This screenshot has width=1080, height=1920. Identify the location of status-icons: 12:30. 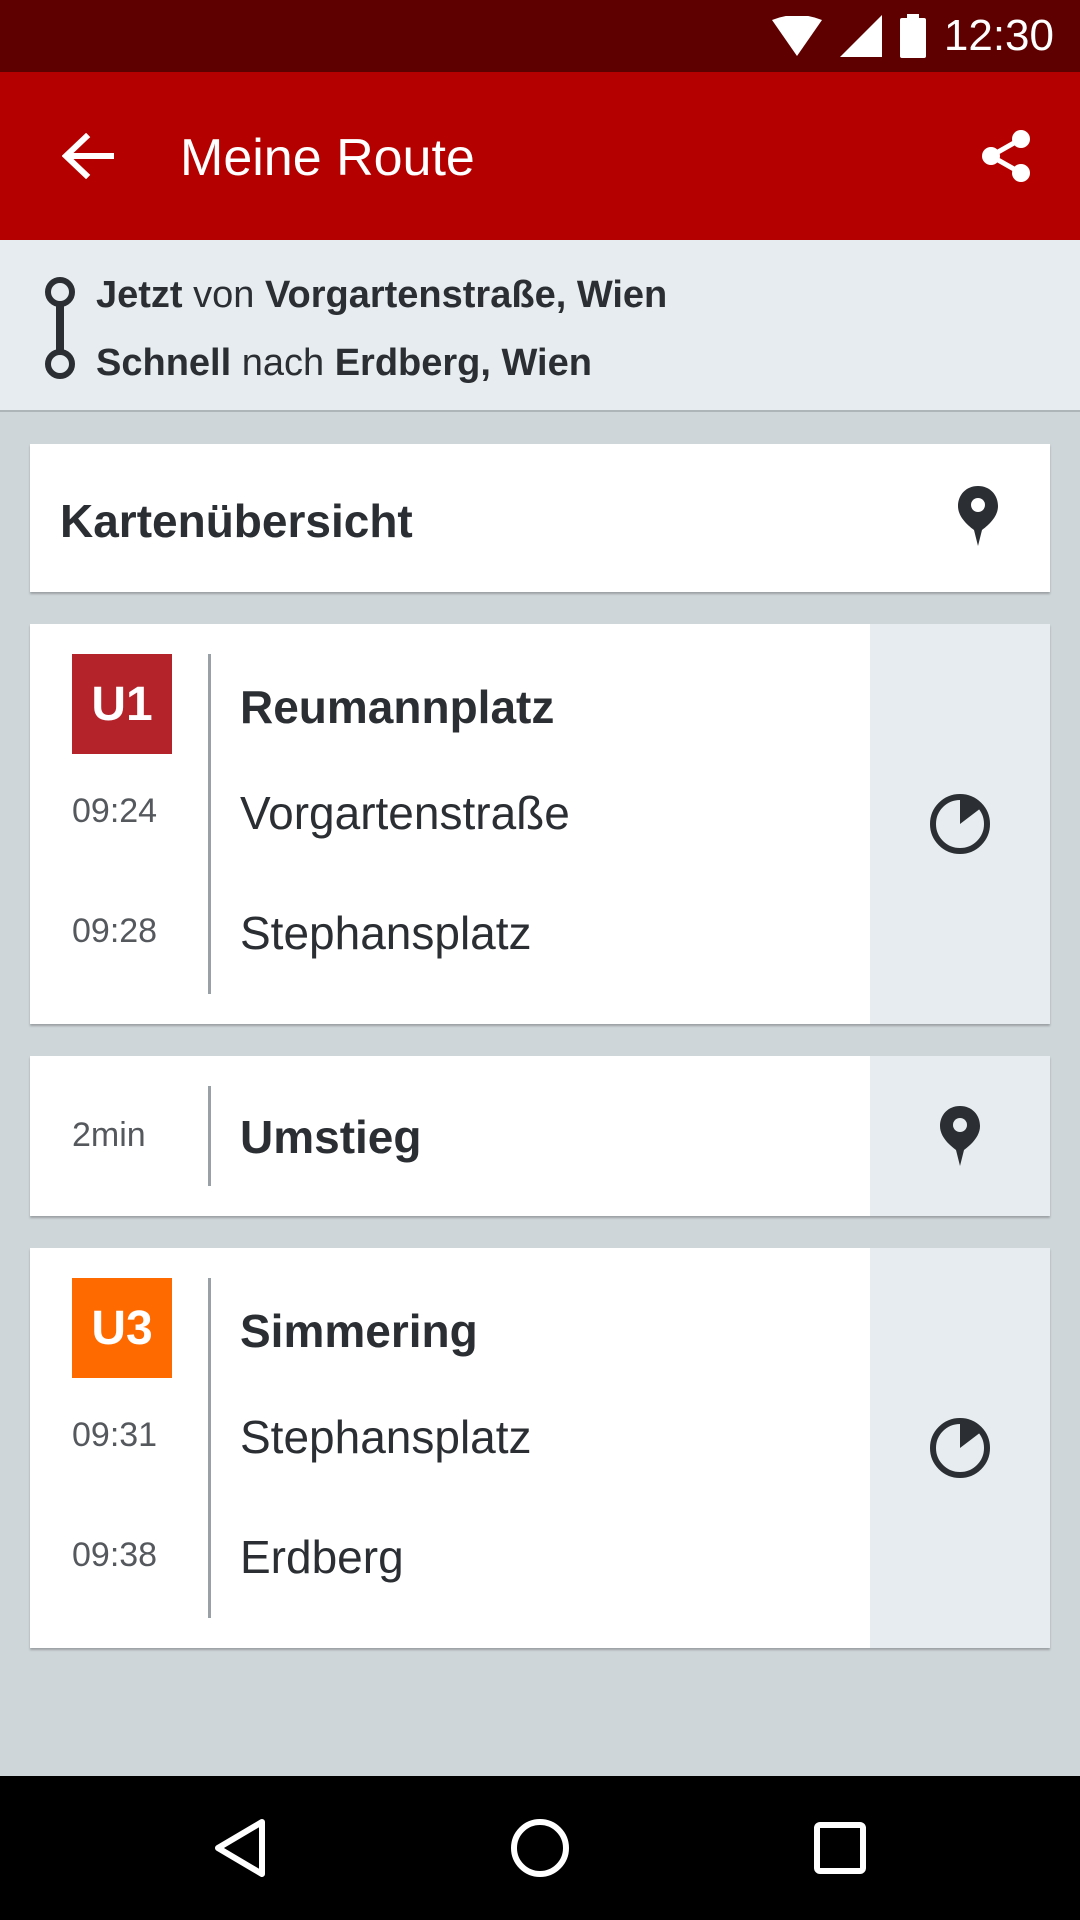
(912, 36).